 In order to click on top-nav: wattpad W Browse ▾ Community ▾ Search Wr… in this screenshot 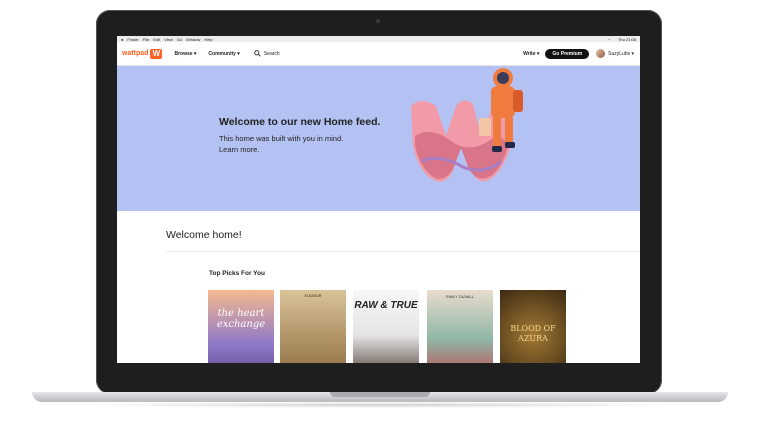, I will do `click(378, 54)`.